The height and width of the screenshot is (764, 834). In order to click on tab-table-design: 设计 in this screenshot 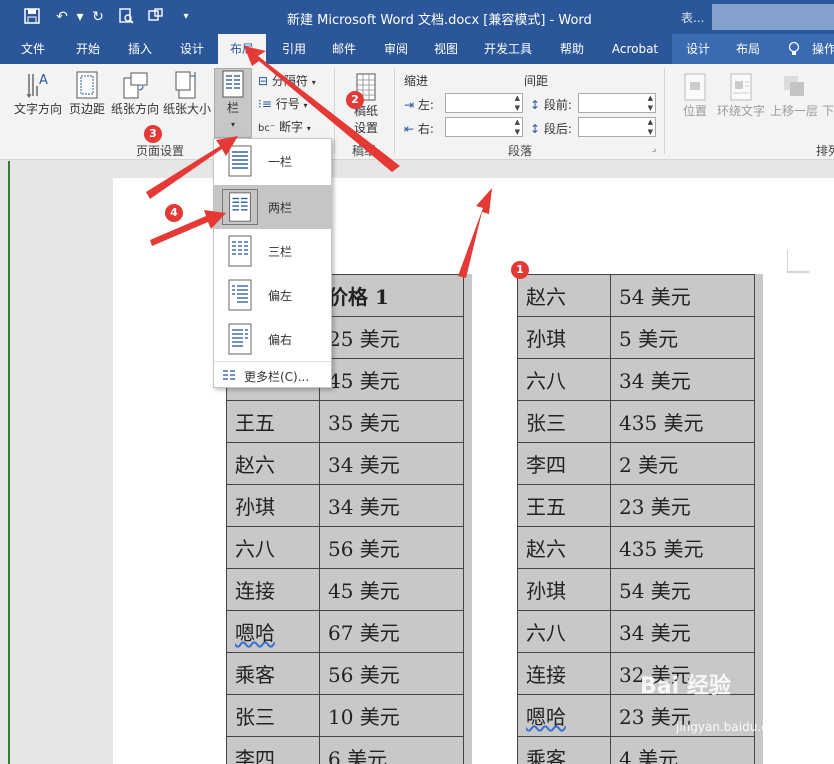, I will do `click(698, 49)`.